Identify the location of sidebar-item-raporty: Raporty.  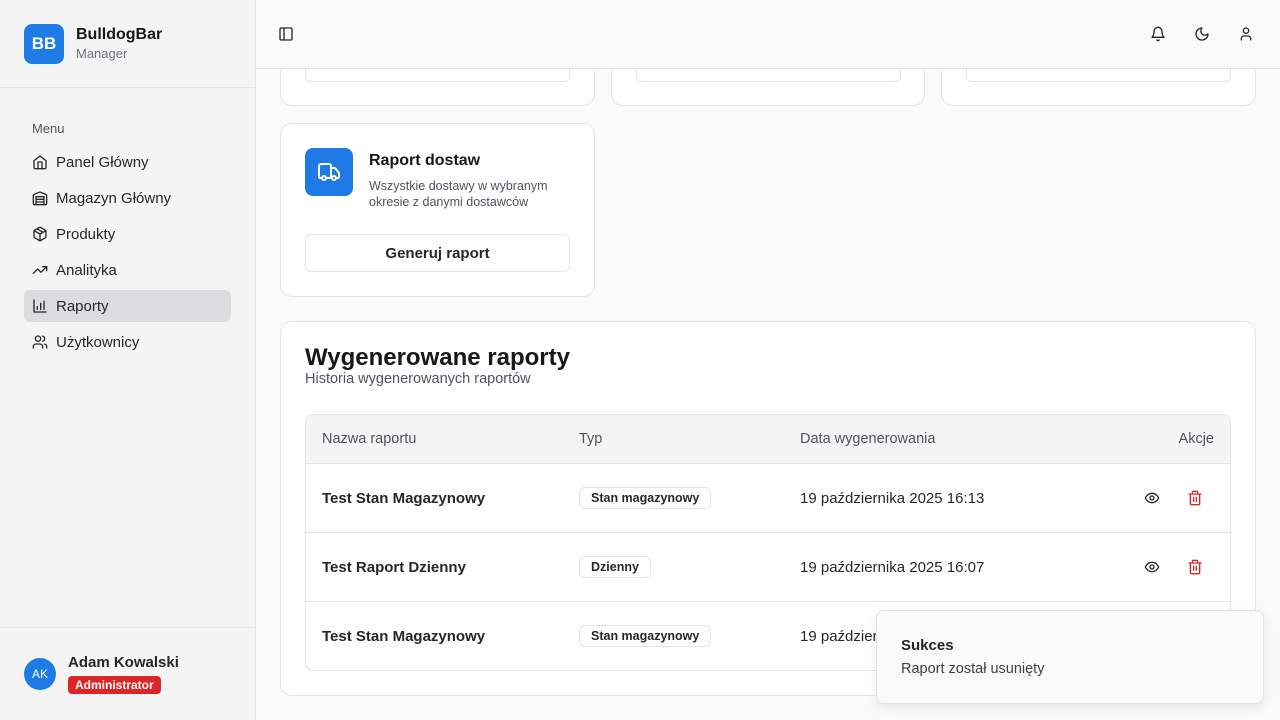
(127, 306).